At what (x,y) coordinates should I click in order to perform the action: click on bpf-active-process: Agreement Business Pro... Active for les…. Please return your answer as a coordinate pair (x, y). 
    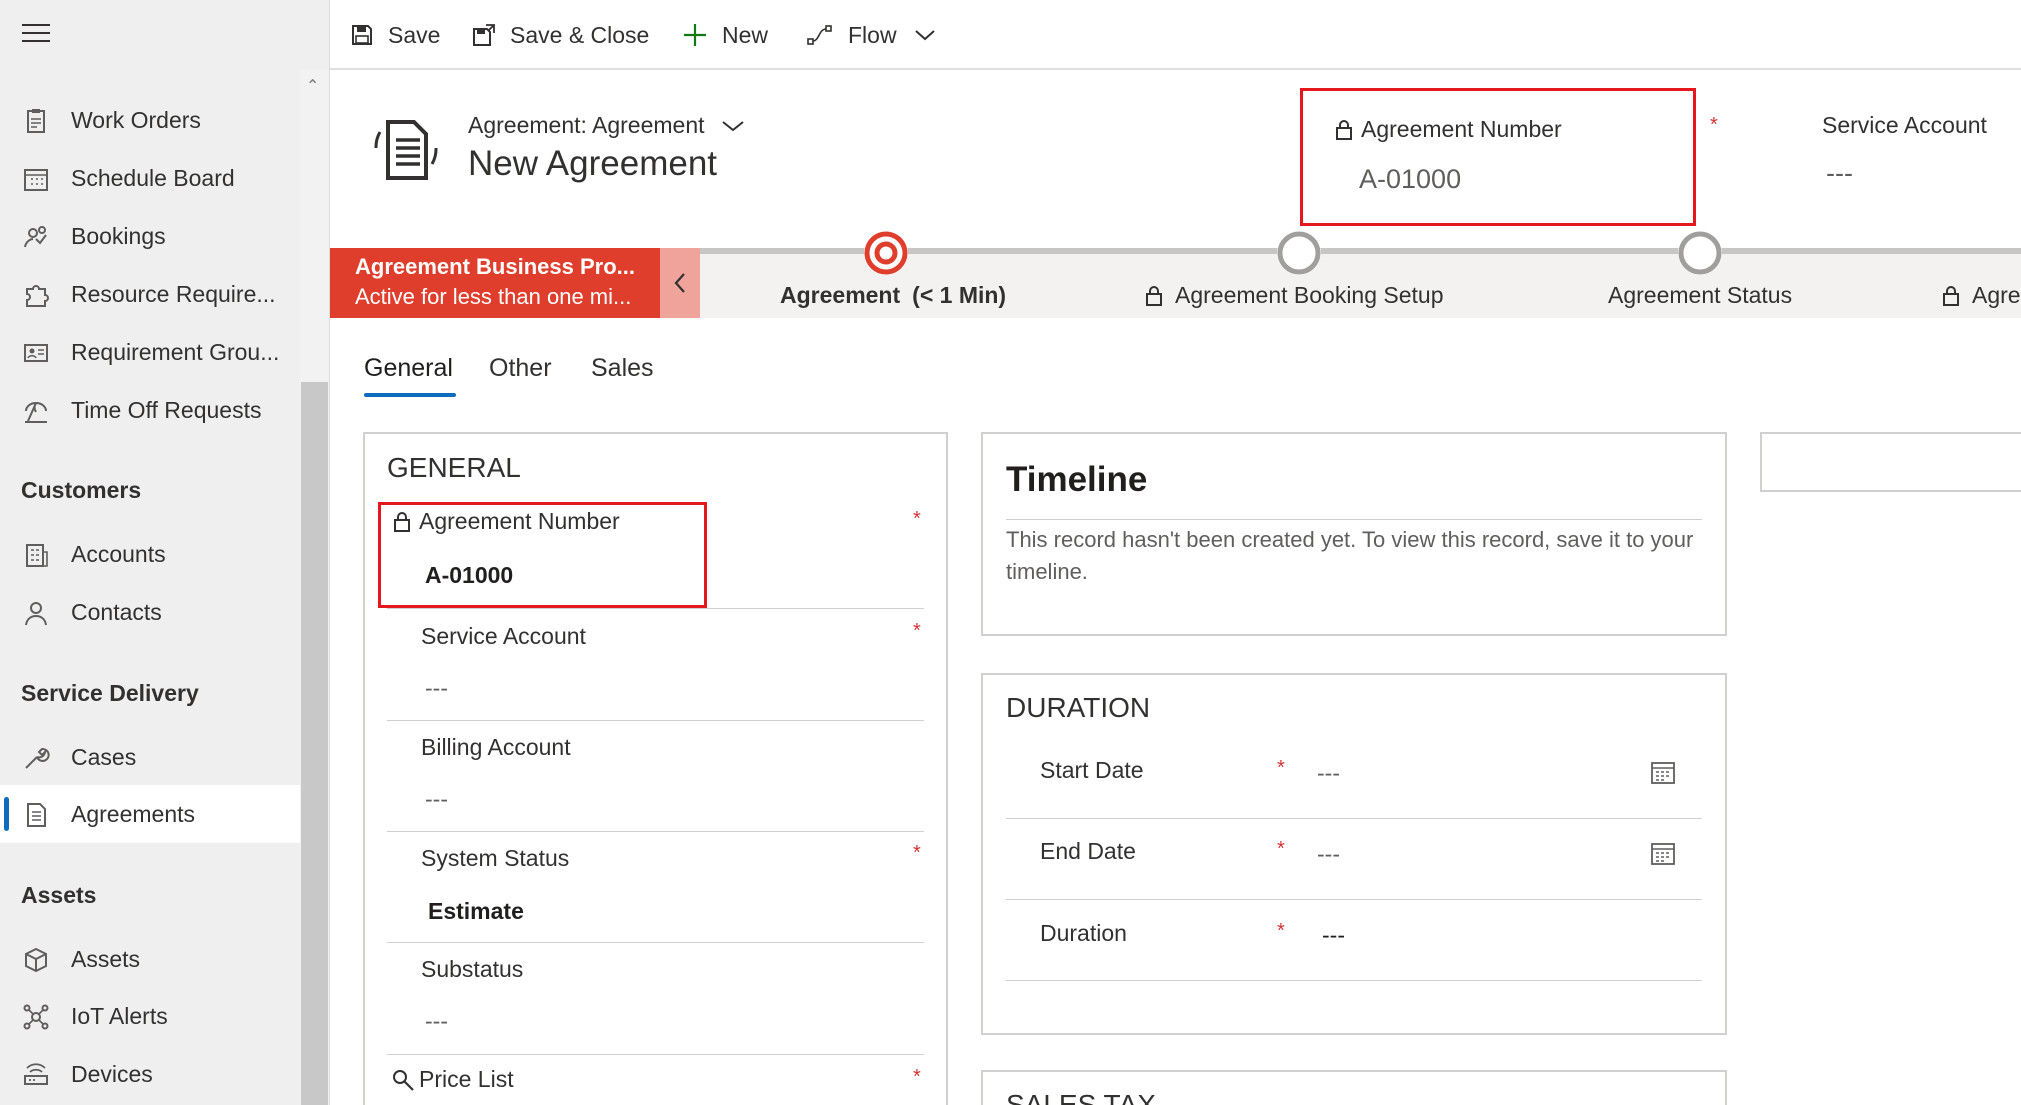
    Looking at the image, I should click on (495, 283).